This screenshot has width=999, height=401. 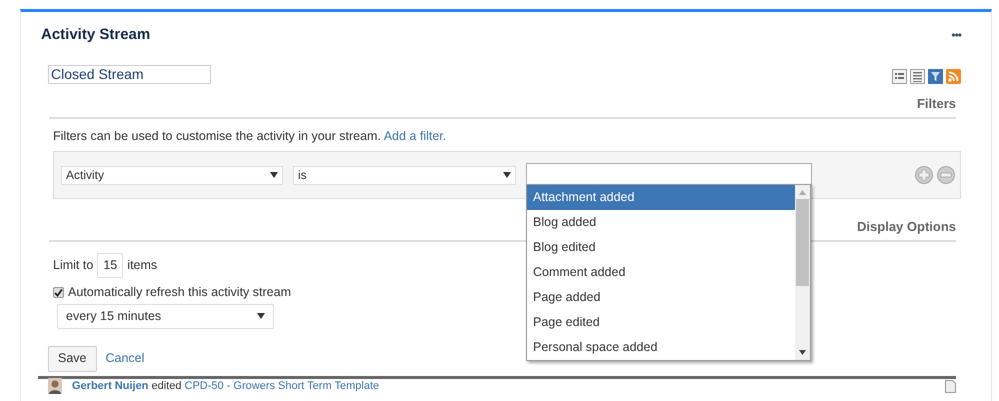 What do you see at coordinates (935, 76) in the screenshot?
I see `filter-icon` at bounding box center [935, 76].